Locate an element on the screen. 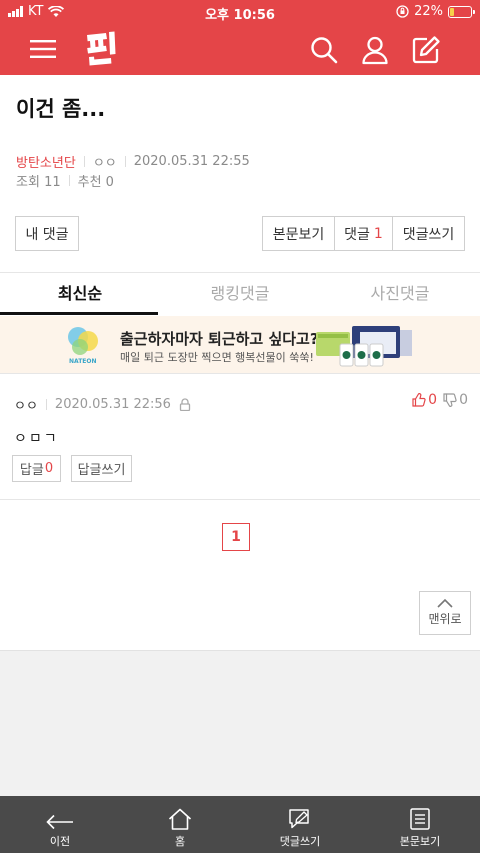  comments-label: 댓글 is located at coordinates (357, 234).